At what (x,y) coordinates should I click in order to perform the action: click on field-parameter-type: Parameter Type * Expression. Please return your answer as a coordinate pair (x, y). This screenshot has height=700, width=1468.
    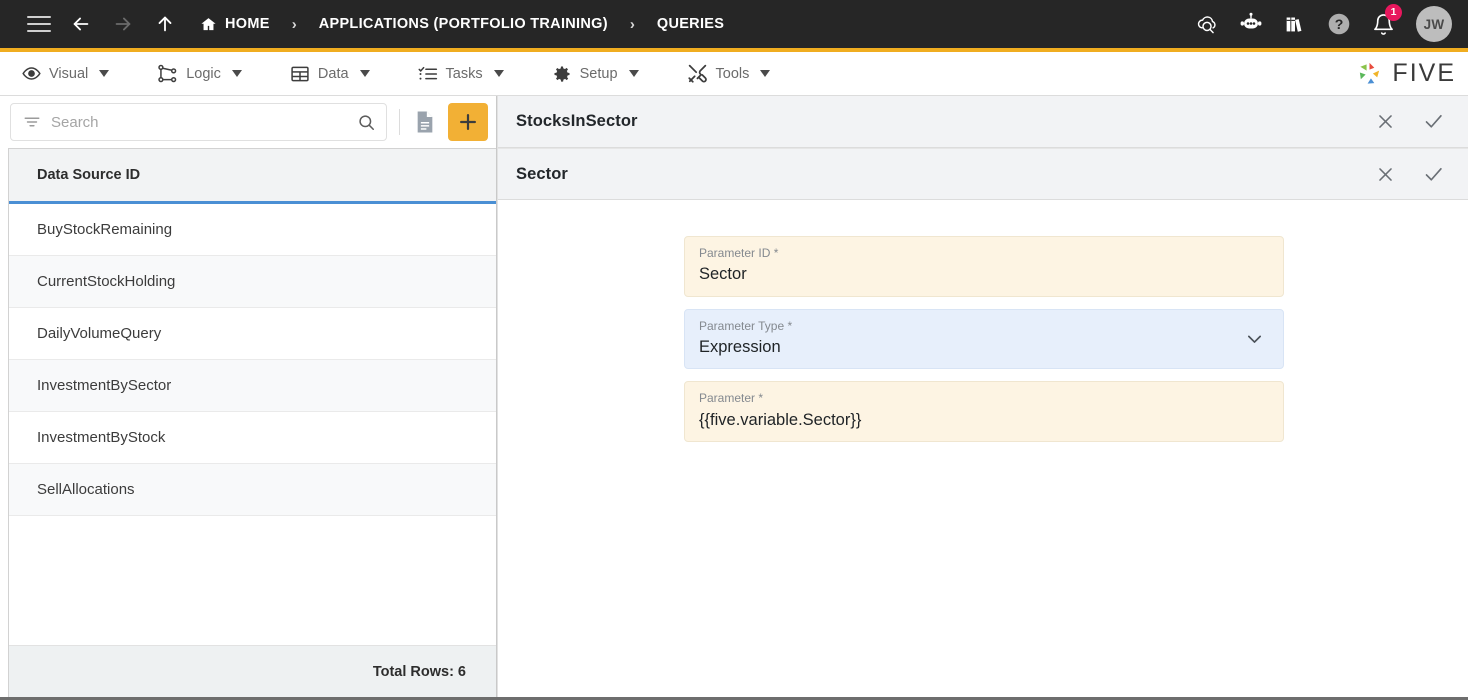
    Looking at the image, I should click on (984, 339).